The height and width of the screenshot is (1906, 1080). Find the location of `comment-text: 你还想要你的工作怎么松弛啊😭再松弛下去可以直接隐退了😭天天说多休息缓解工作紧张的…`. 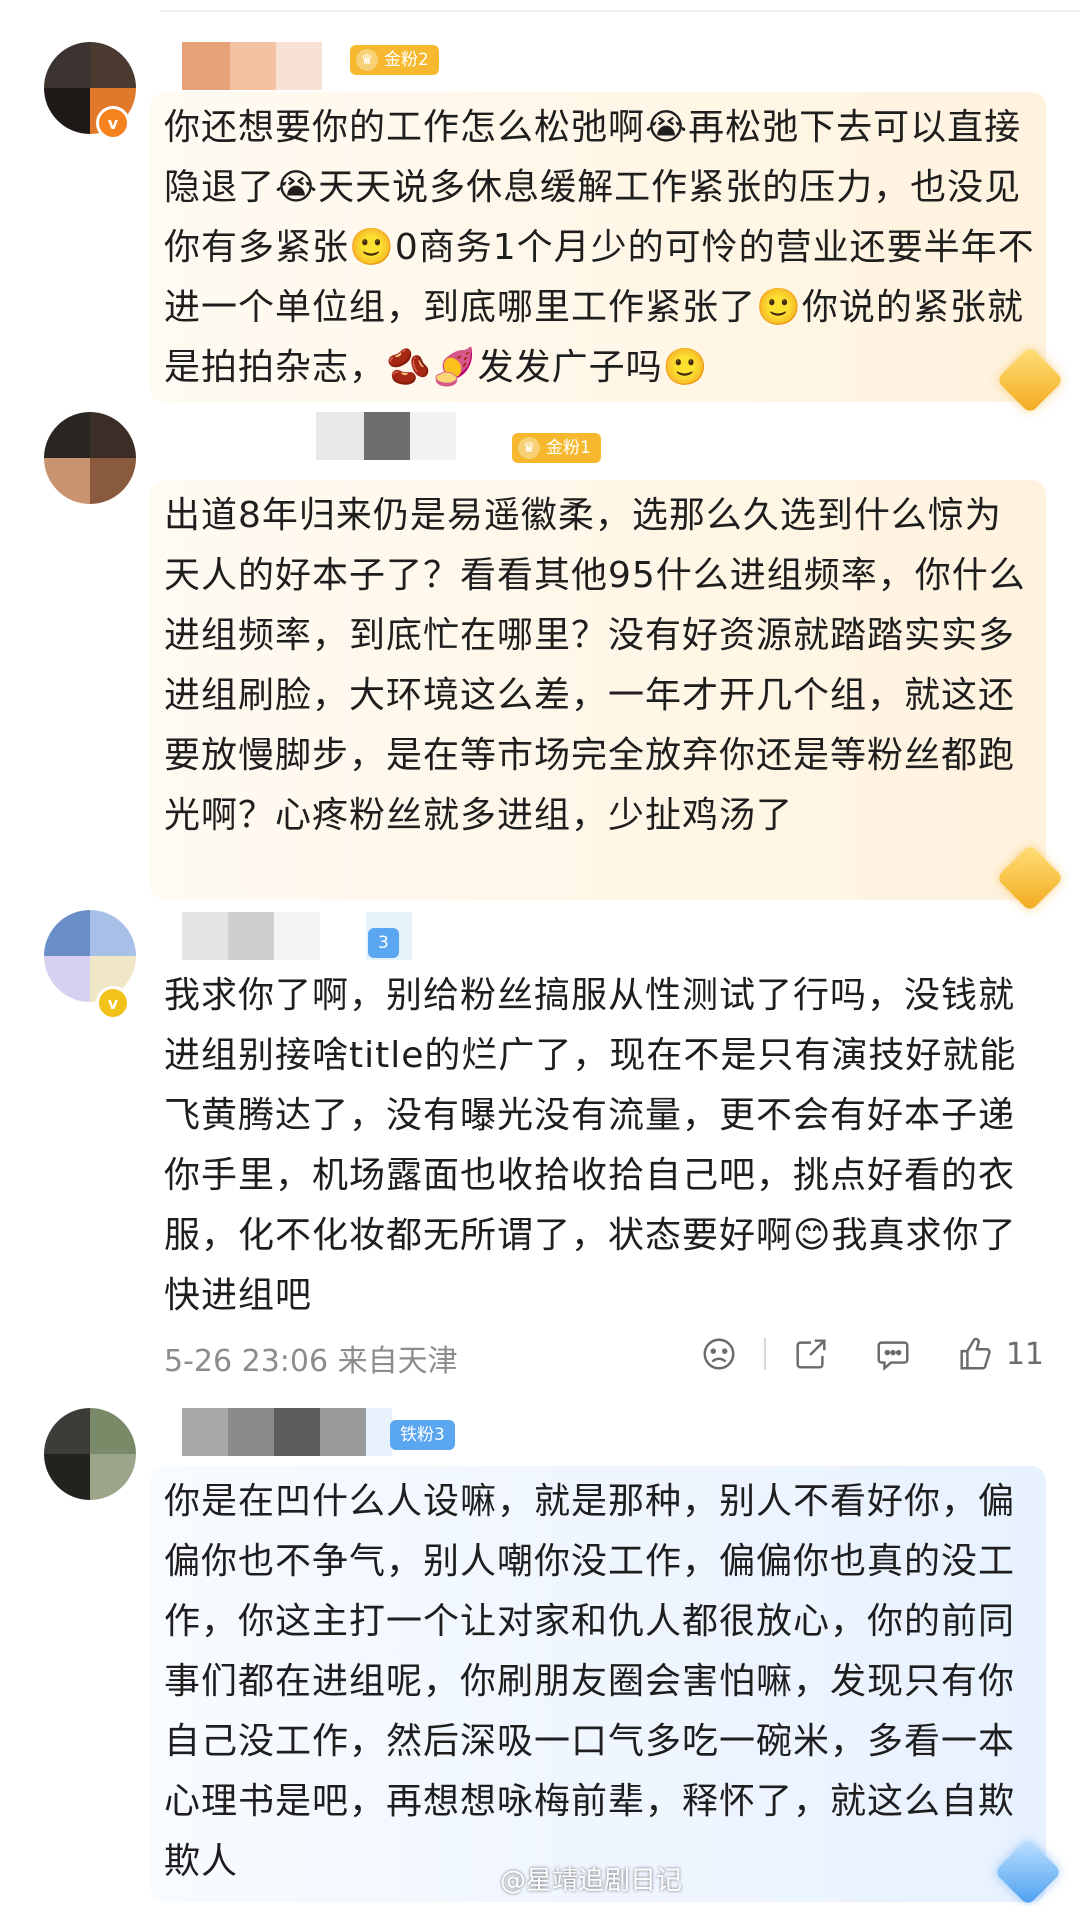

comment-text: 你还想要你的工作怎么松弛啊😭再松弛下去可以直接隐退了😭天天说多休息缓解工作紧张的… is located at coordinates (599, 247).